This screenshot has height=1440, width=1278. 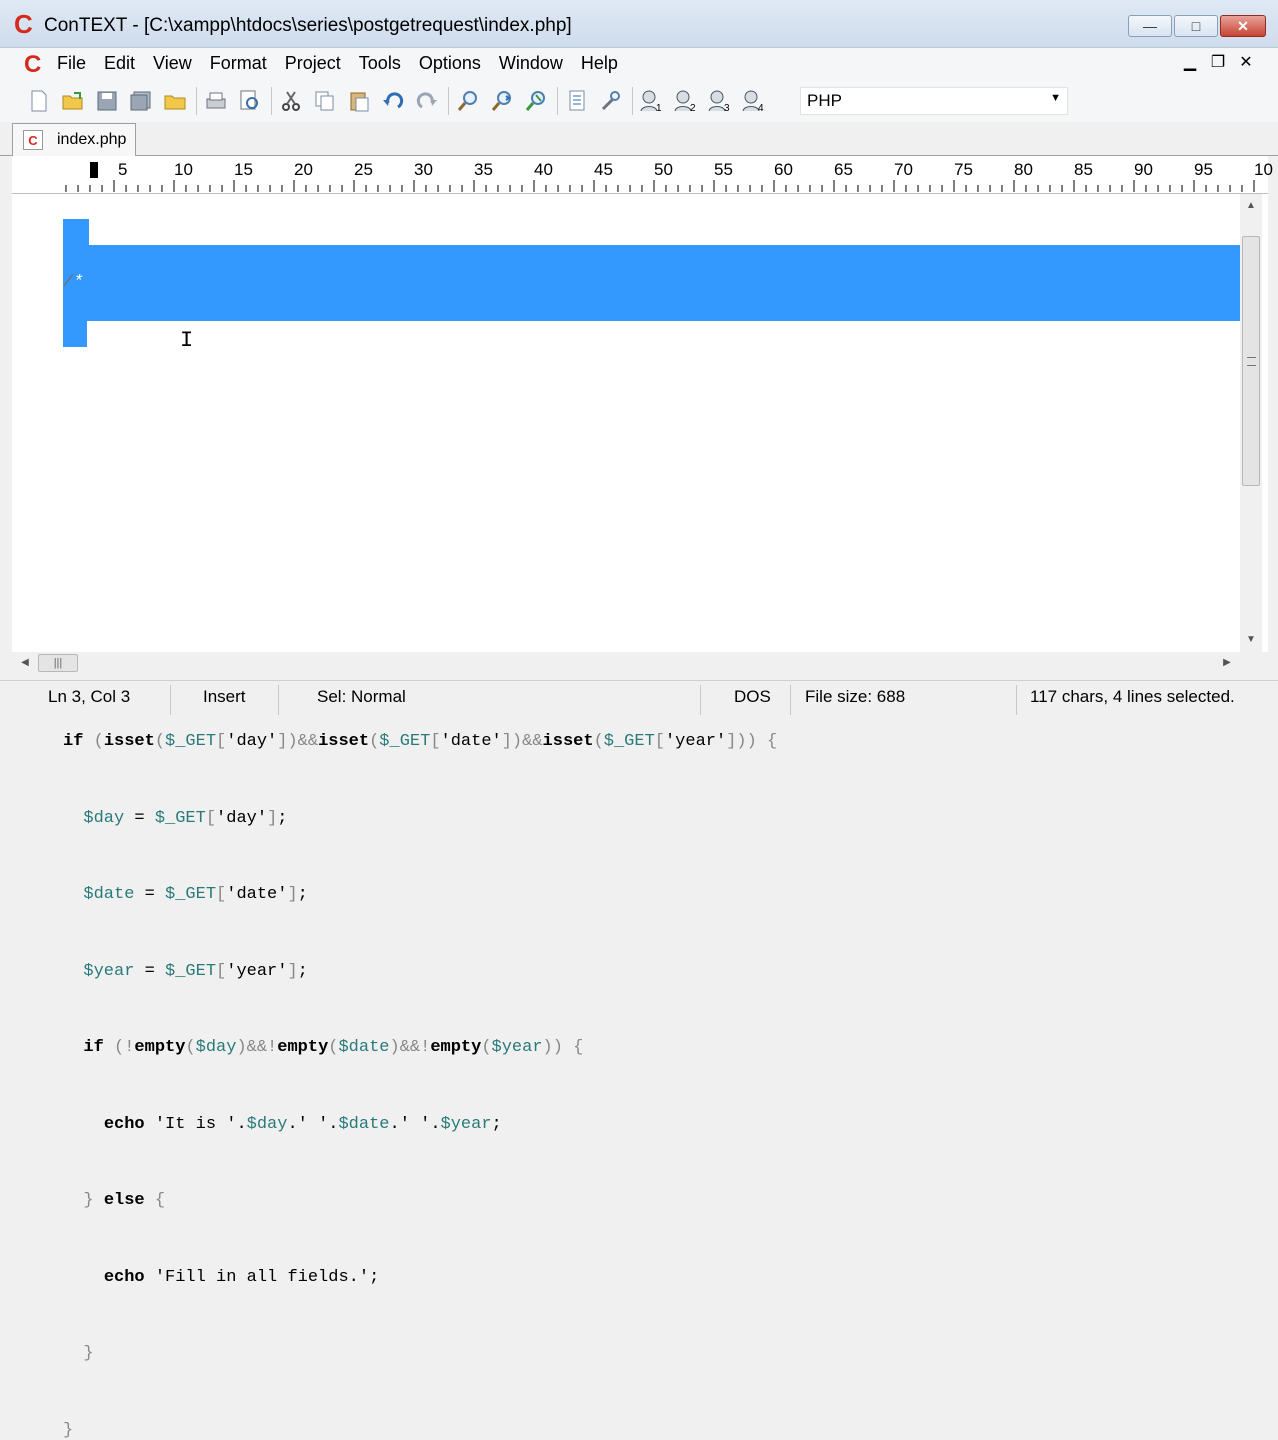 I want to click on scroll-up-arrow-icon: ▲, so click(x=1251, y=206).